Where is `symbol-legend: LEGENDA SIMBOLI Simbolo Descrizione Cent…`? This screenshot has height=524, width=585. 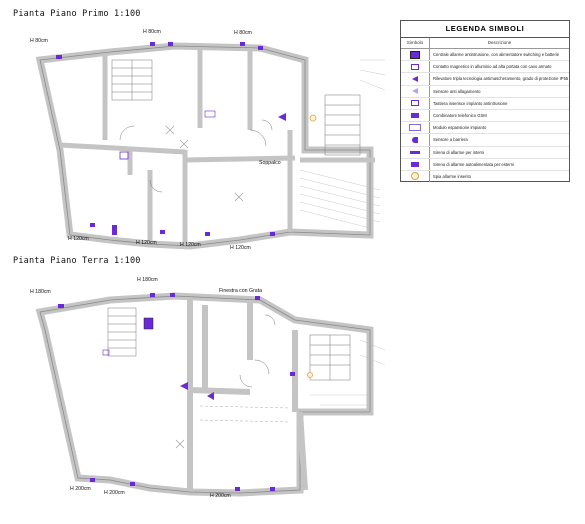
symbol-legend: LEGENDA SIMBOLI Simbolo Descrizione Cent… is located at coordinates (485, 101).